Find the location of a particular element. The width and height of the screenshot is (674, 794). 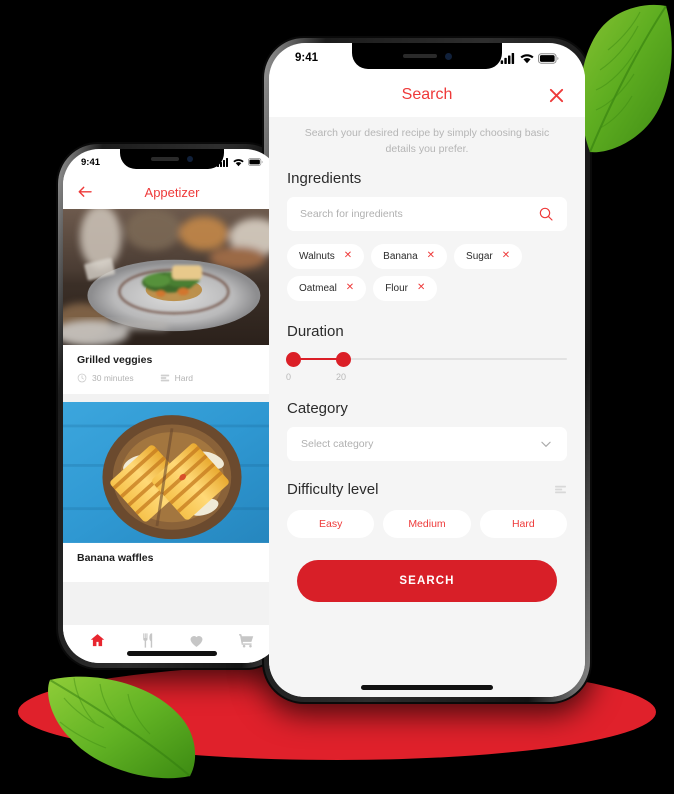

recipe-title: Banana waffles is located at coordinates (115, 558).